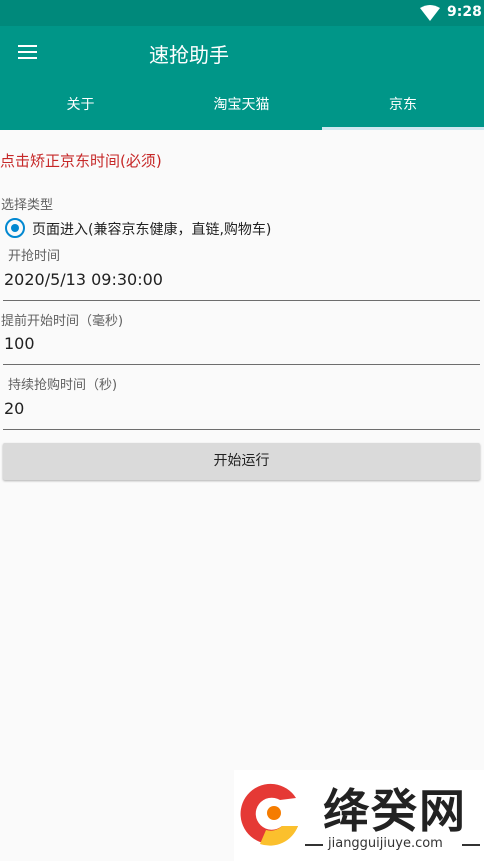 The height and width of the screenshot is (861, 484). What do you see at coordinates (385, 843) in the screenshot?
I see `watermark-url: jiangguijiuye.com` at bounding box center [385, 843].